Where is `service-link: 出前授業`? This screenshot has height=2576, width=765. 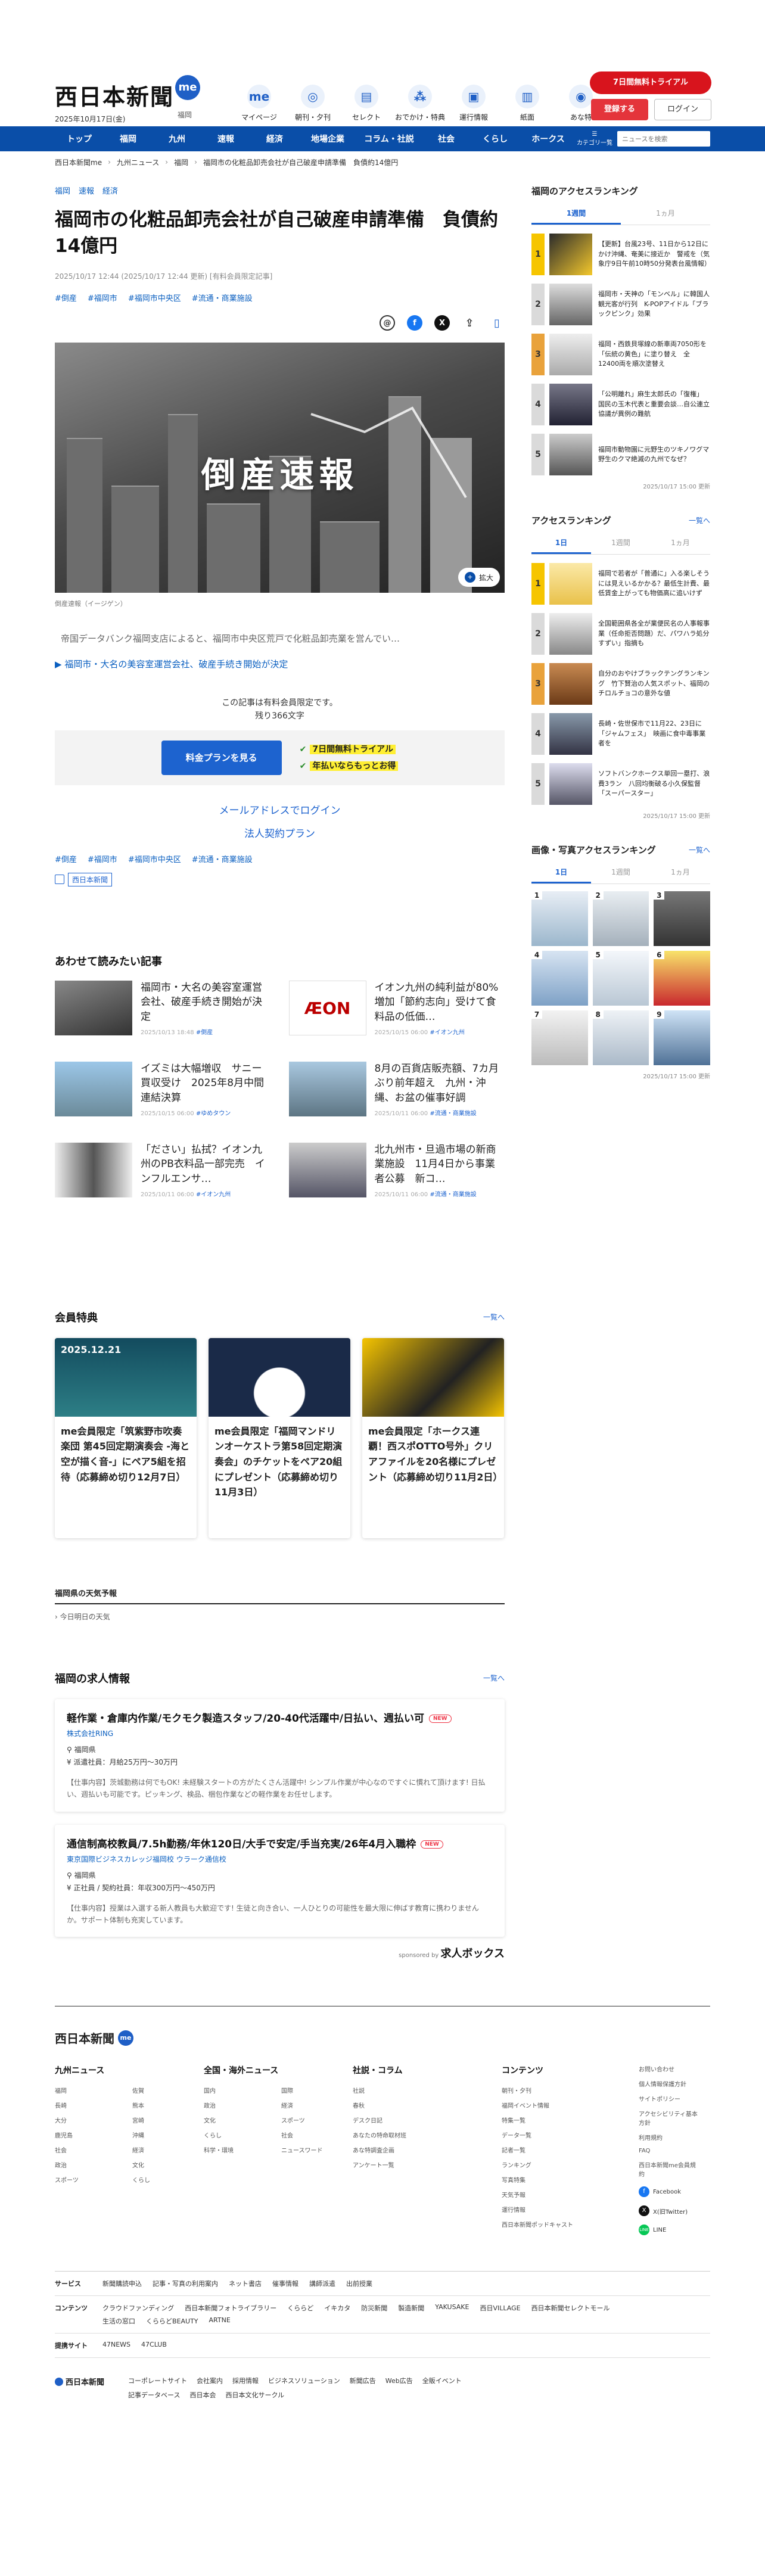
service-link: 出前授業 is located at coordinates (359, 2283).